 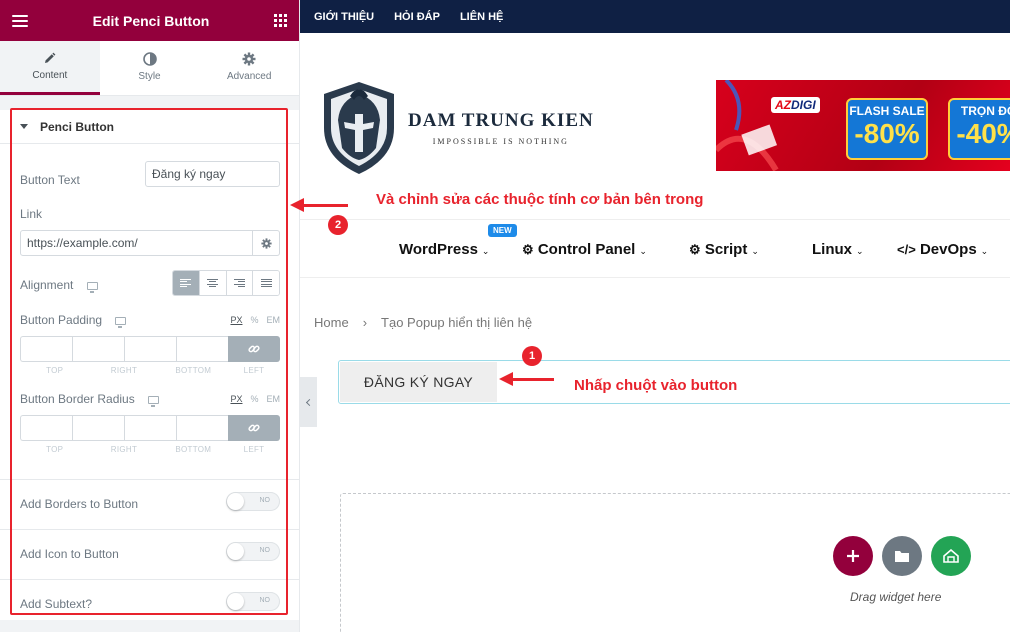 I want to click on link-control: Link https://example.com/, so click(x=150, y=231).